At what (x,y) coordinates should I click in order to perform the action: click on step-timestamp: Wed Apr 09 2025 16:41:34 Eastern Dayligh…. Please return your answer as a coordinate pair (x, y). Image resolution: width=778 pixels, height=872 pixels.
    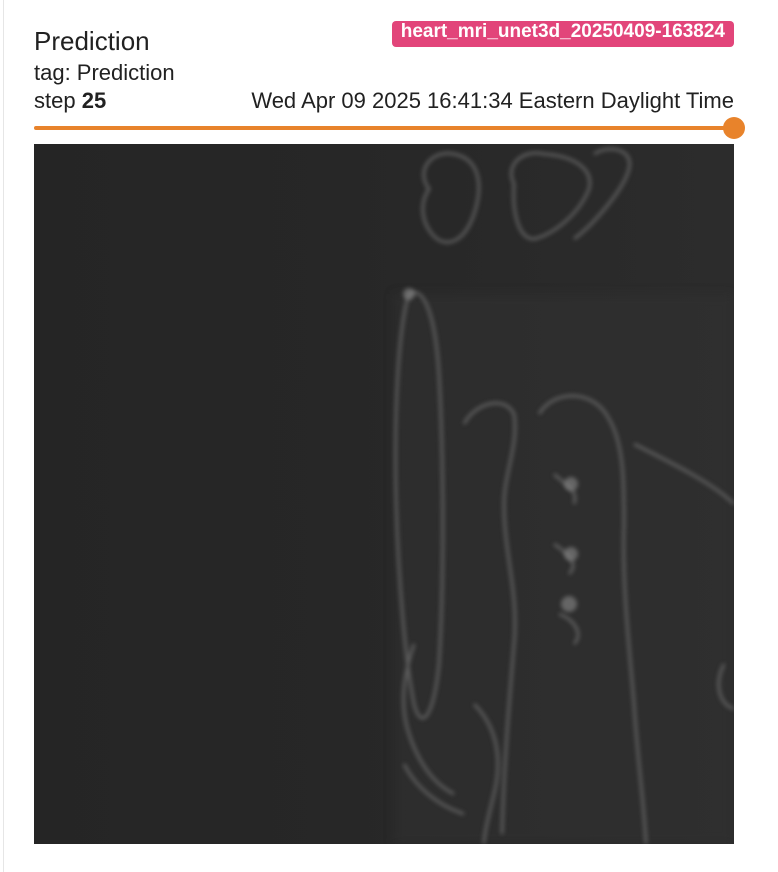
    Looking at the image, I should click on (492, 100).